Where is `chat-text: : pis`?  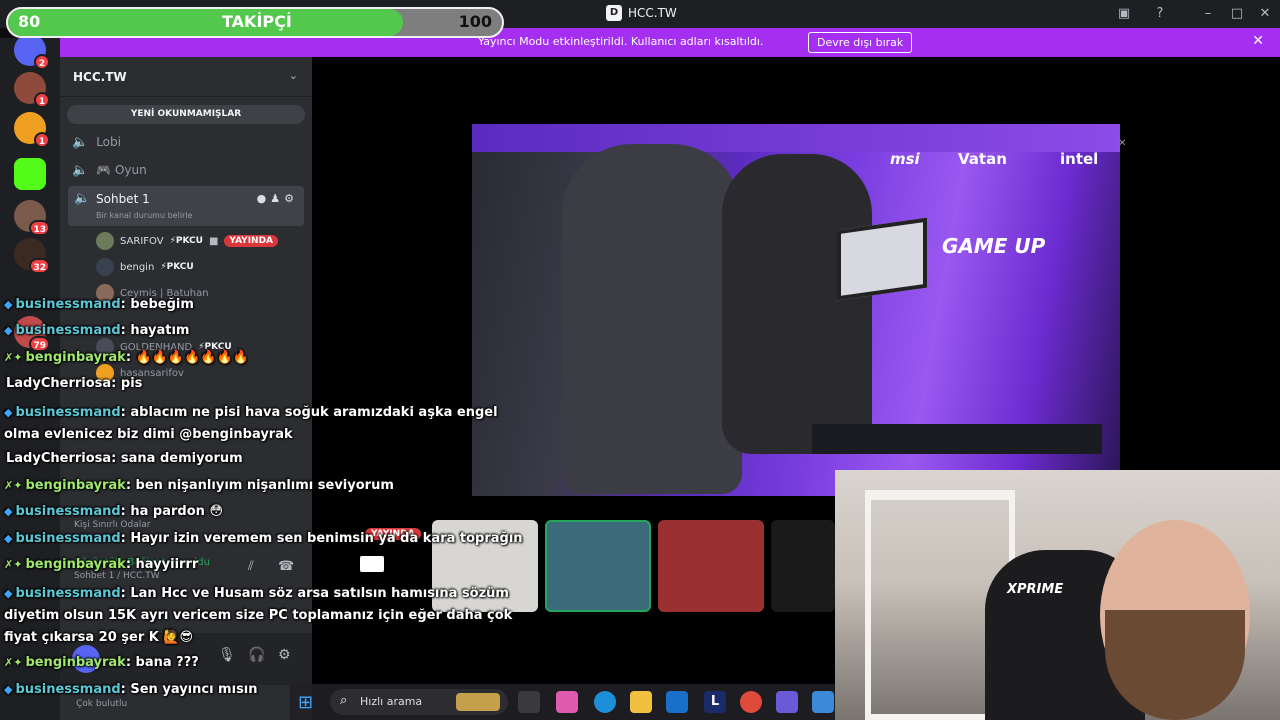
chat-text: : pis is located at coordinates (127, 383).